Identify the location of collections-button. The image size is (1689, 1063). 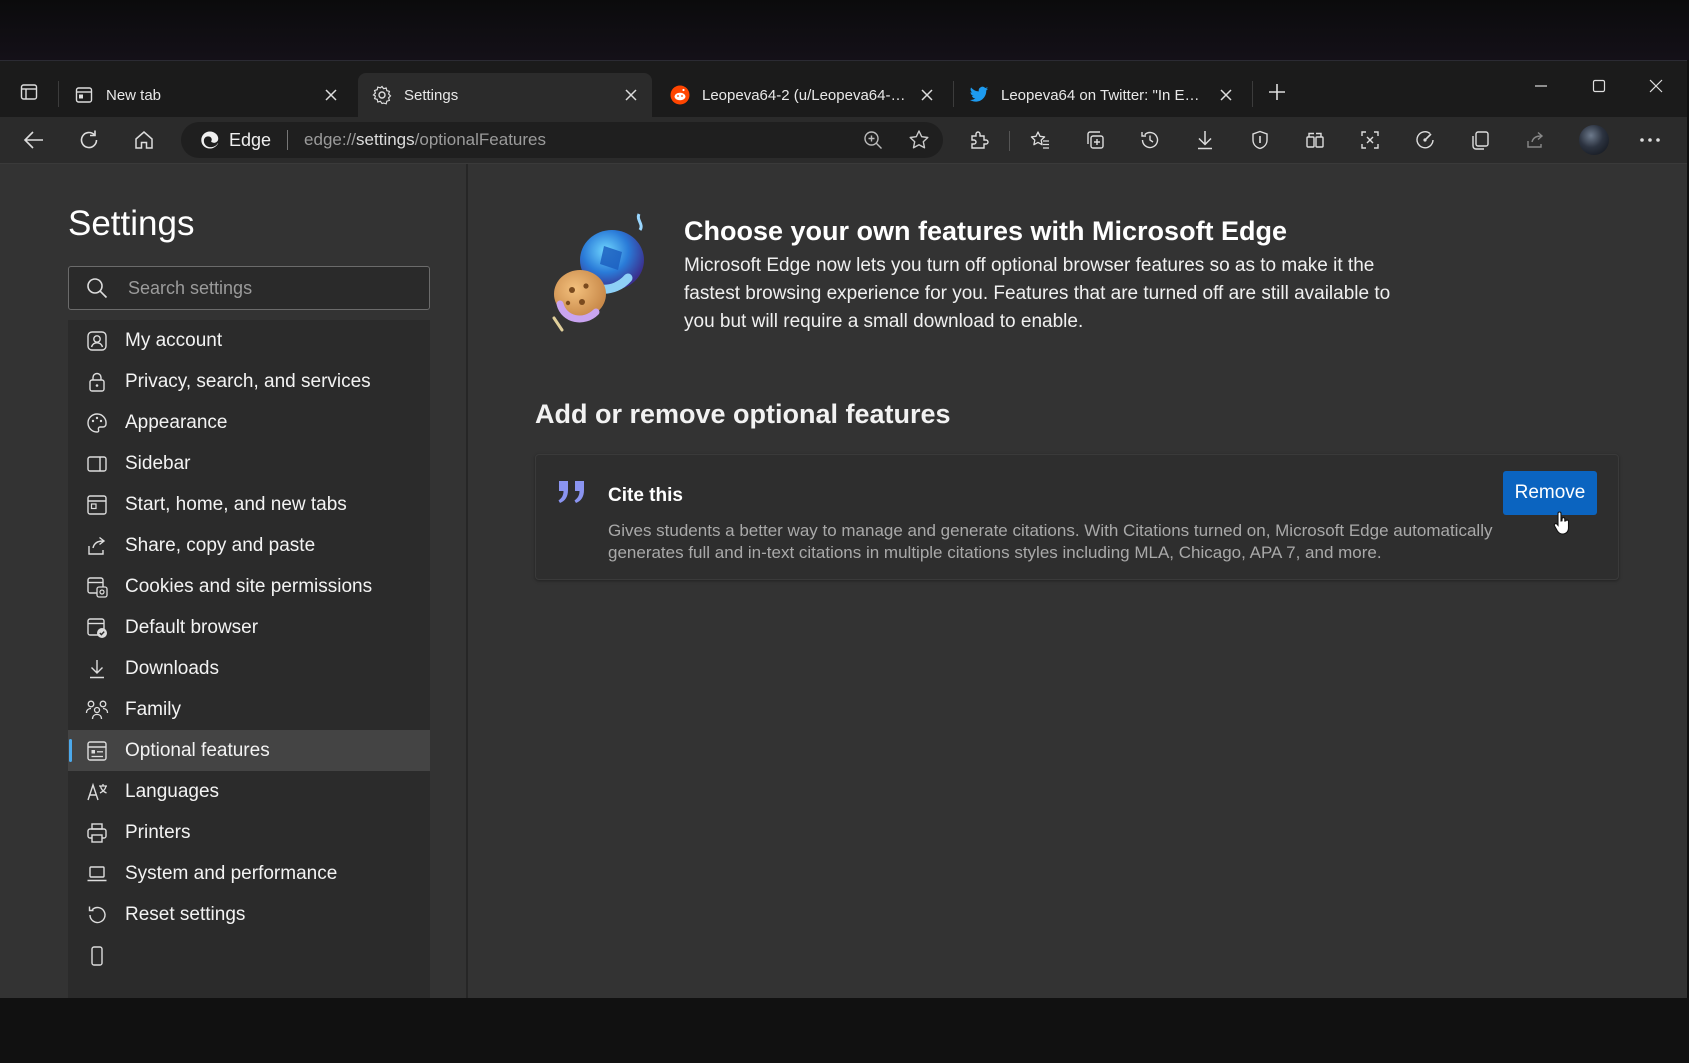
(1095, 140).